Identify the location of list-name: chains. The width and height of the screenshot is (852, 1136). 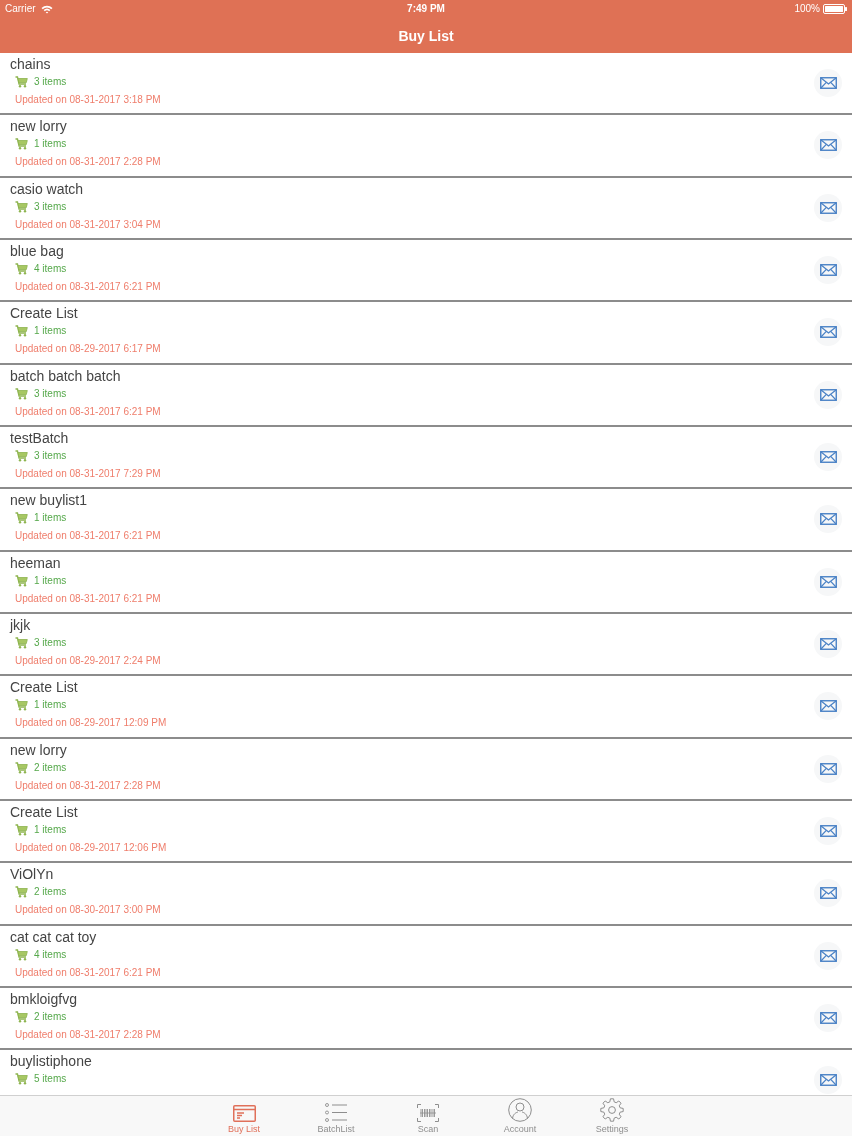
(31, 64).